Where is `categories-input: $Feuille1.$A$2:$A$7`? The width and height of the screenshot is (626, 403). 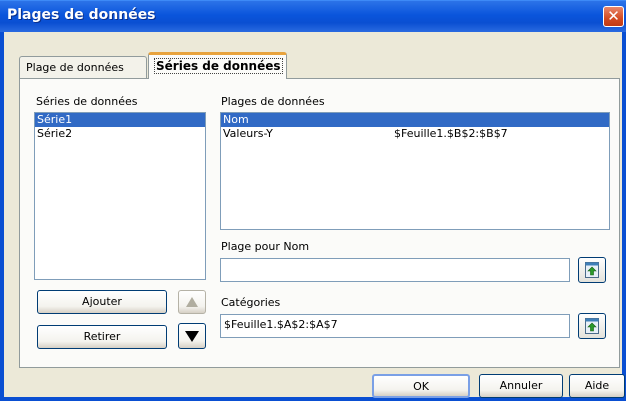 categories-input: $Feuille1.$A$2:$A$7 is located at coordinates (395, 326).